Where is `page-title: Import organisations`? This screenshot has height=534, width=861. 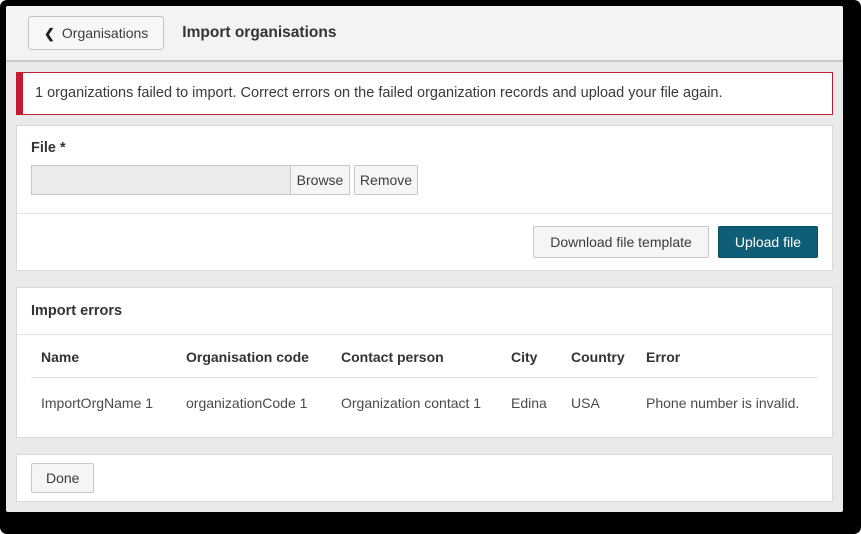
page-title: Import organisations is located at coordinates (259, 32).